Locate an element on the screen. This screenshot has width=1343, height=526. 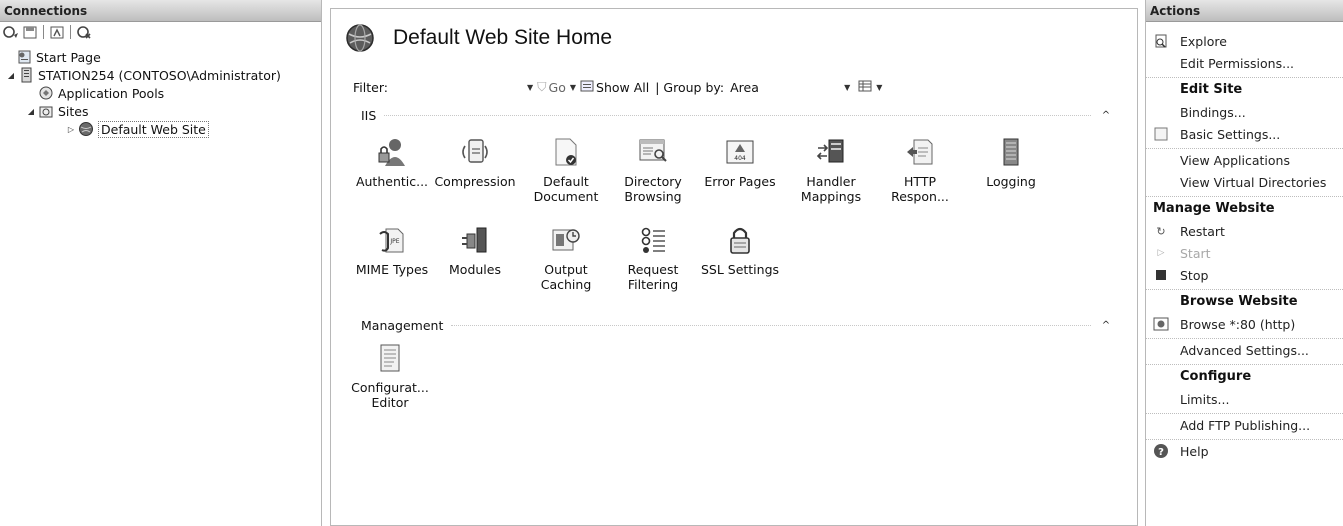
output-caching-icon is located at coordinates (566, 240).